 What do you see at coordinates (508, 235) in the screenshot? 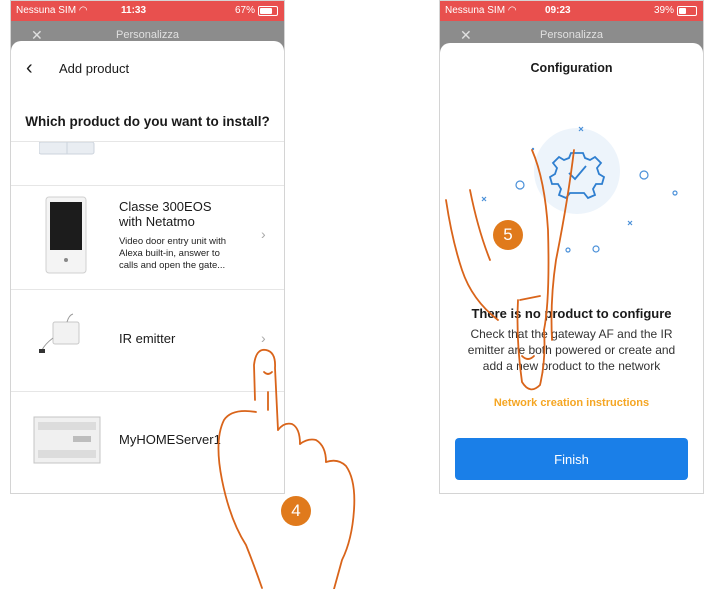
I see `step-badge-5: 5` at bounding box center [508, 235].